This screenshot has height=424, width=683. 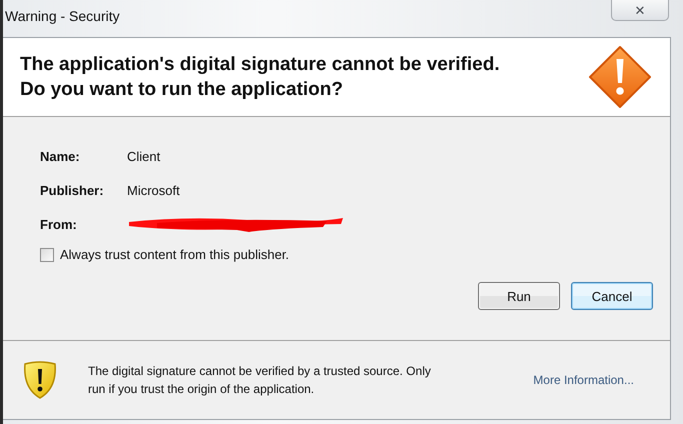 I want to click on run-button: Run, so click(x=519, y=296).